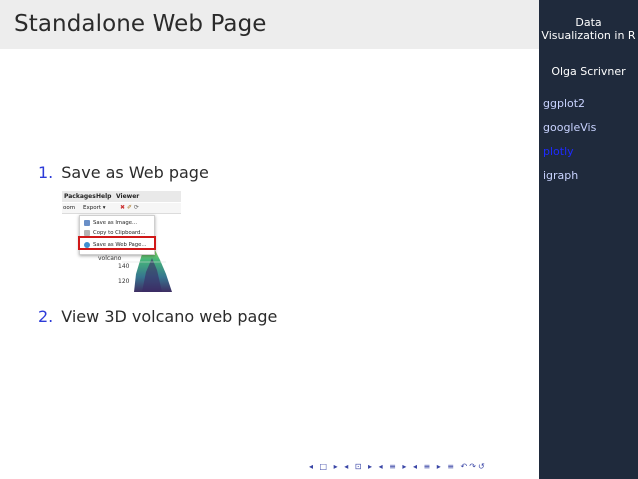  What do you see at coordinates (588, 71) in the screenshot?
I see `sidebar-author: Olga Scrivner` at bounding box center [588, 71].